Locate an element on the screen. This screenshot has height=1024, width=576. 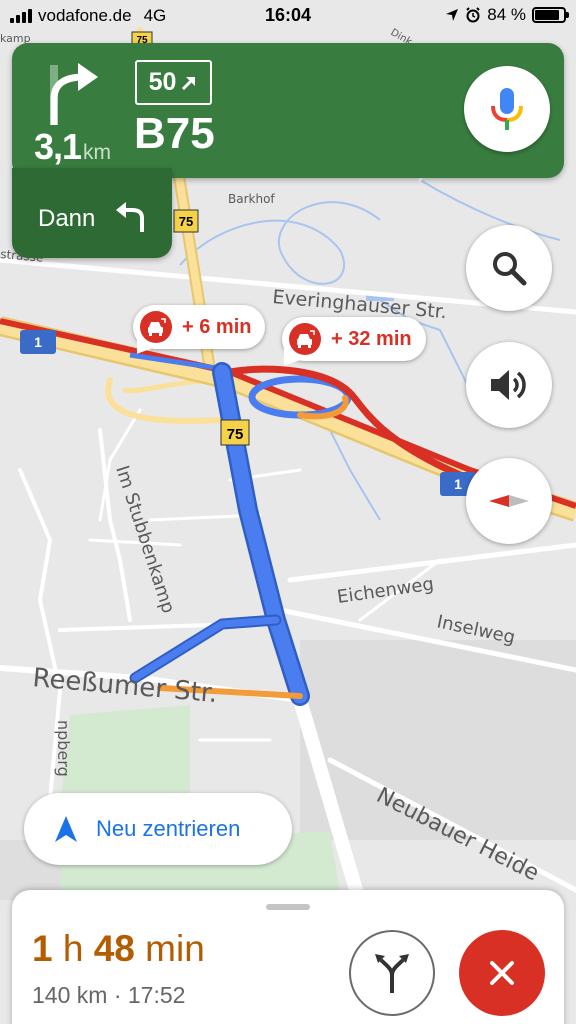
shield-b75-main: 75 is located at coordinates (235, 432).